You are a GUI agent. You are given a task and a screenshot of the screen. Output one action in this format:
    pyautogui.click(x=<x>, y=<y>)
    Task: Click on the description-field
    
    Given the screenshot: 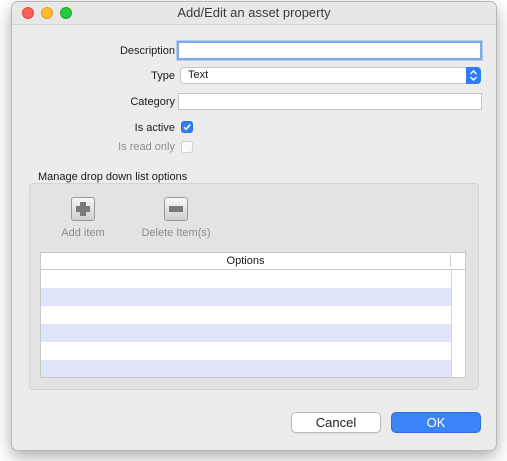 What is the action you would take?
    pyautogui.click(x=329, y=50)
    